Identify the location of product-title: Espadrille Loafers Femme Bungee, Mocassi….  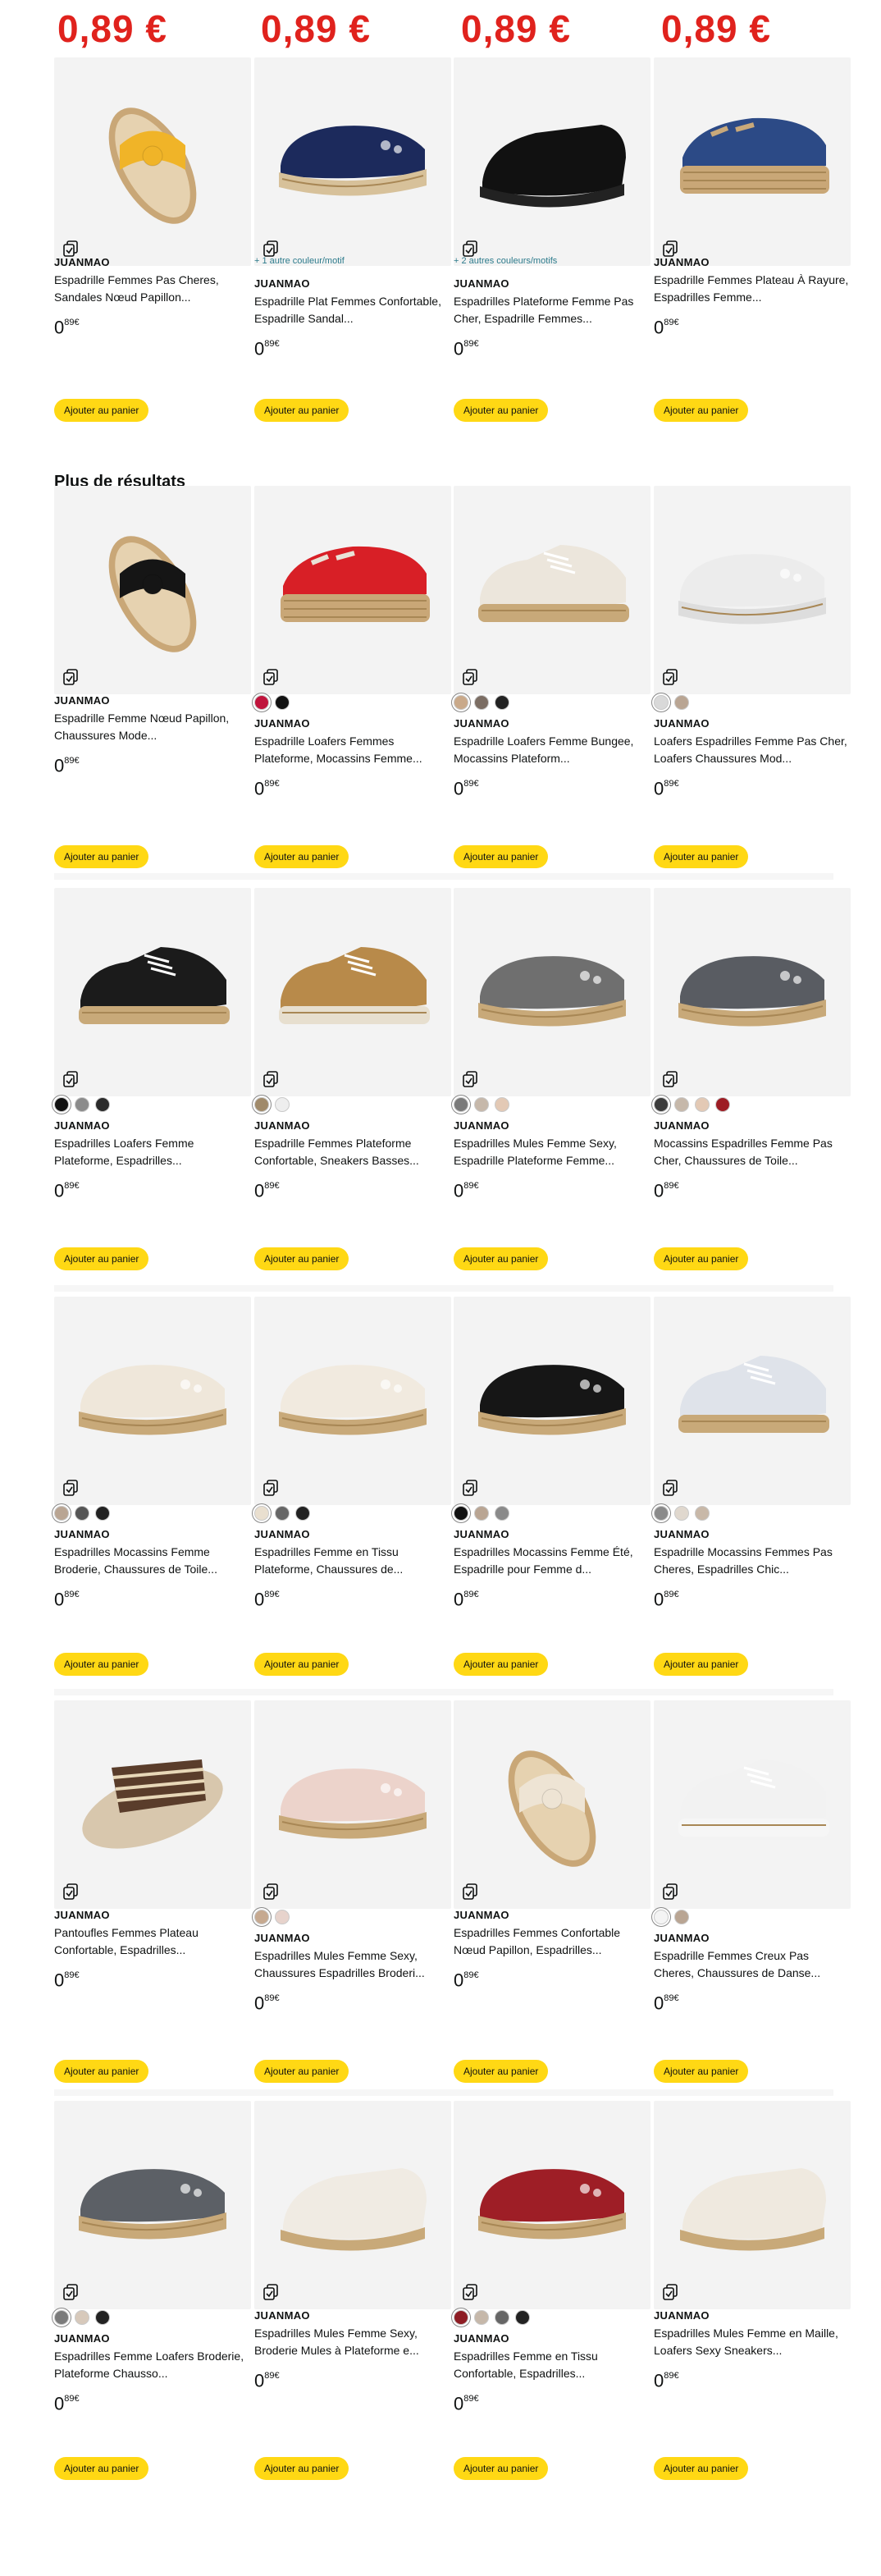
(552, 750).